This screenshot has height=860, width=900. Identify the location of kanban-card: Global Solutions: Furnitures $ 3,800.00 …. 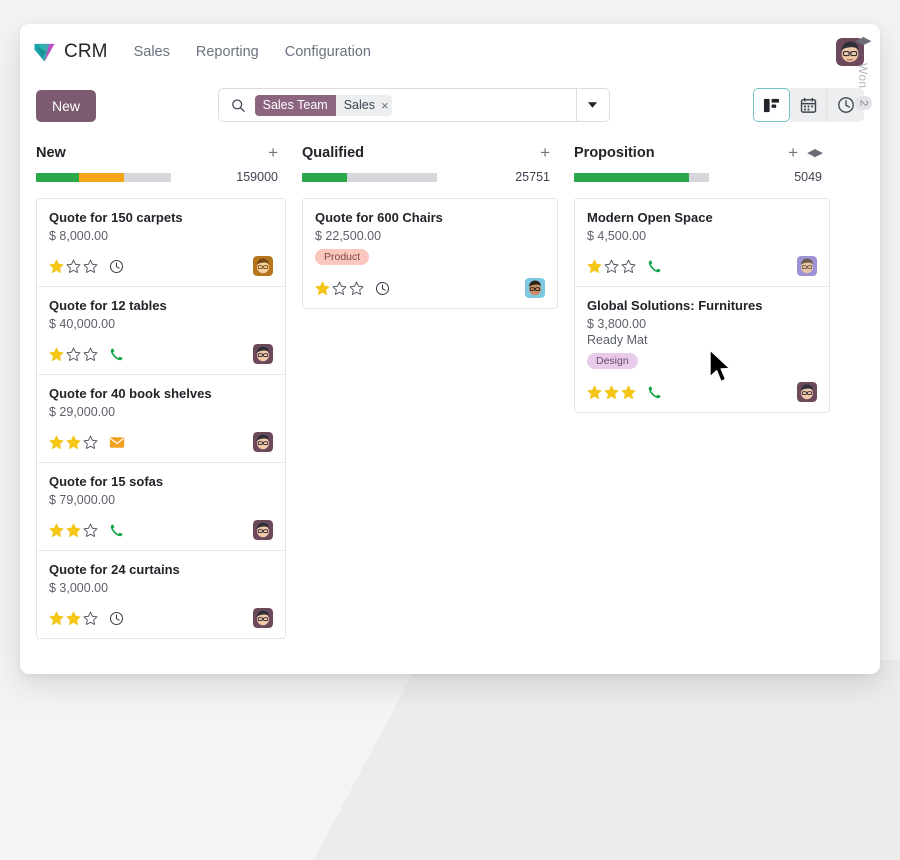
(702, 349).